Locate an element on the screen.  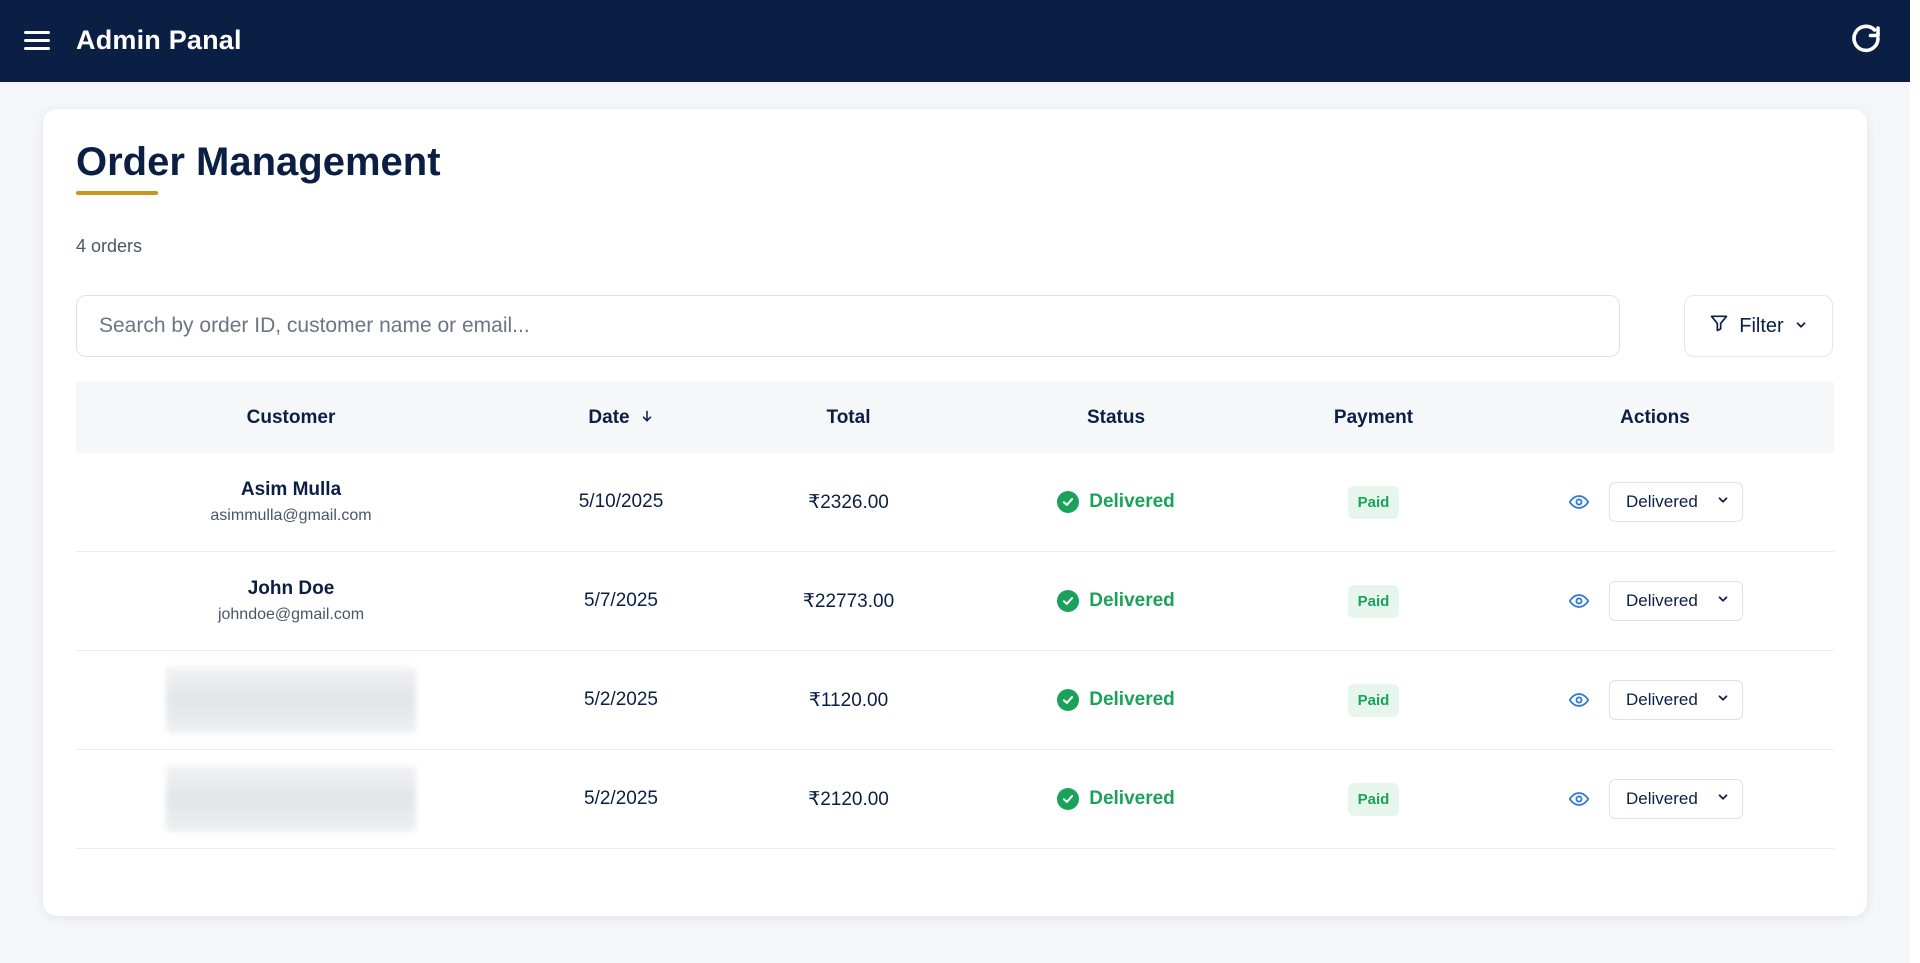
funnel-icon is located at coordinates (1719, 326).